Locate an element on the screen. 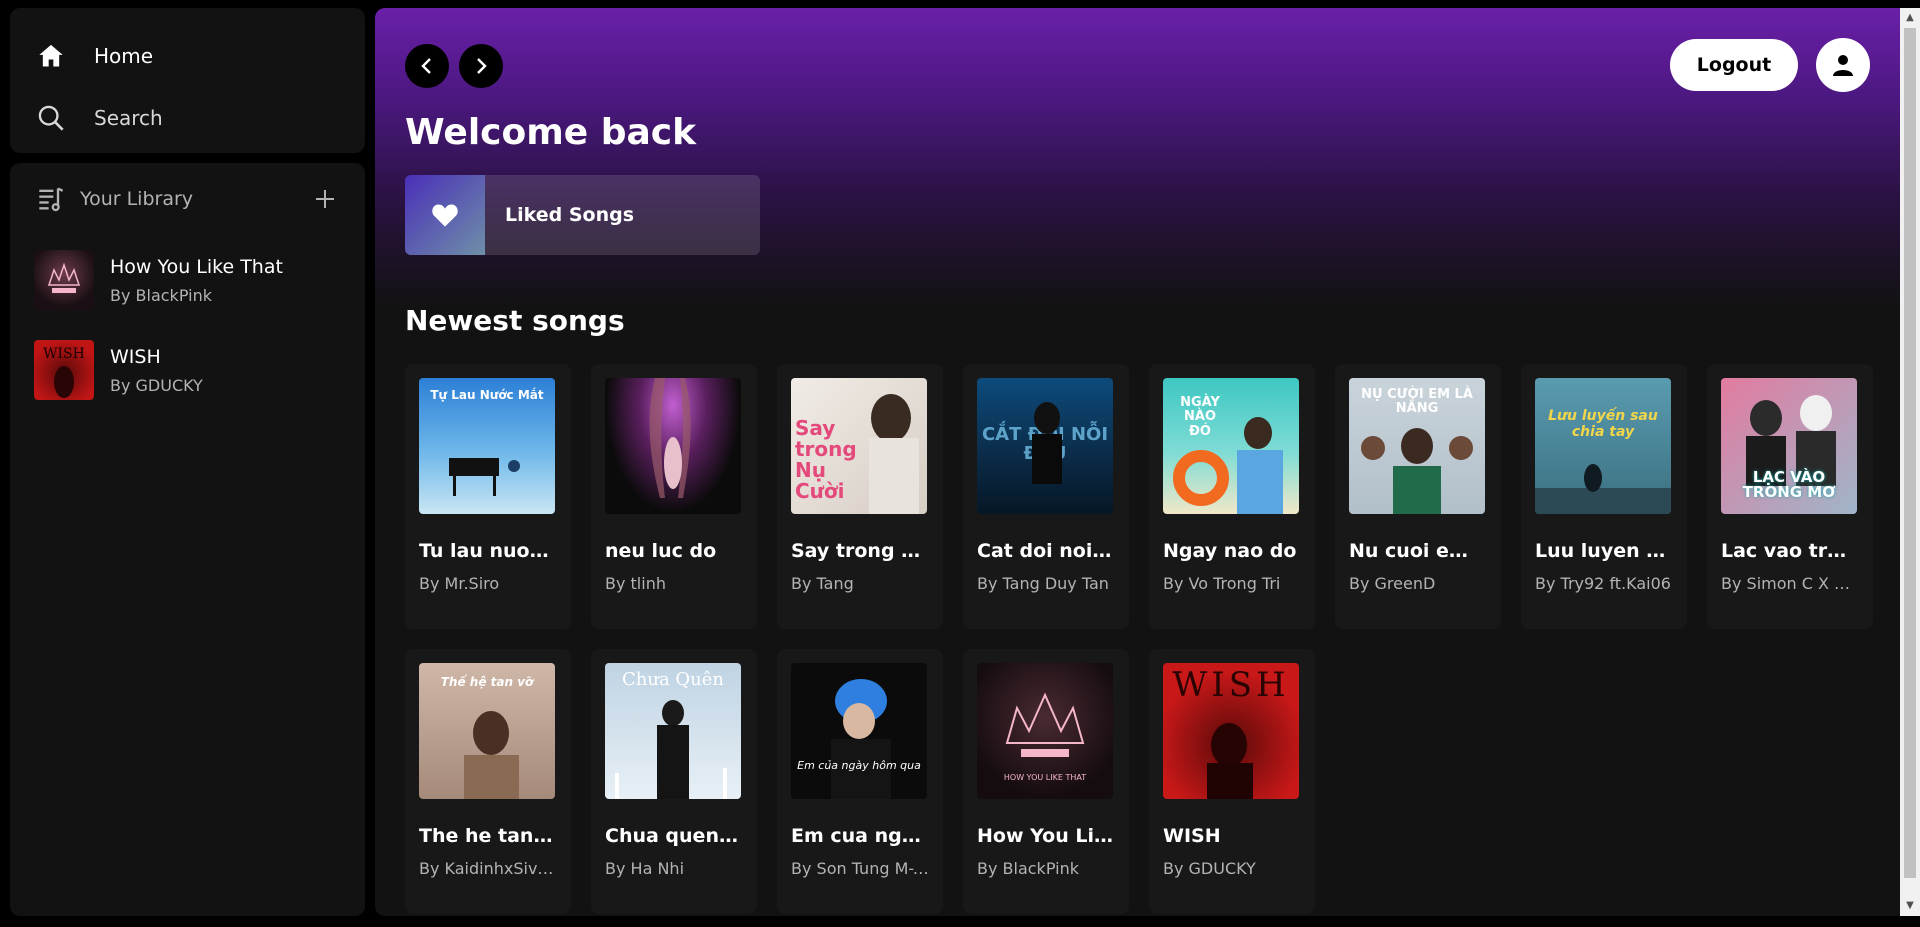 The image size is (1920, 927). song-title: WISH is located at coordinates (1192, 836).